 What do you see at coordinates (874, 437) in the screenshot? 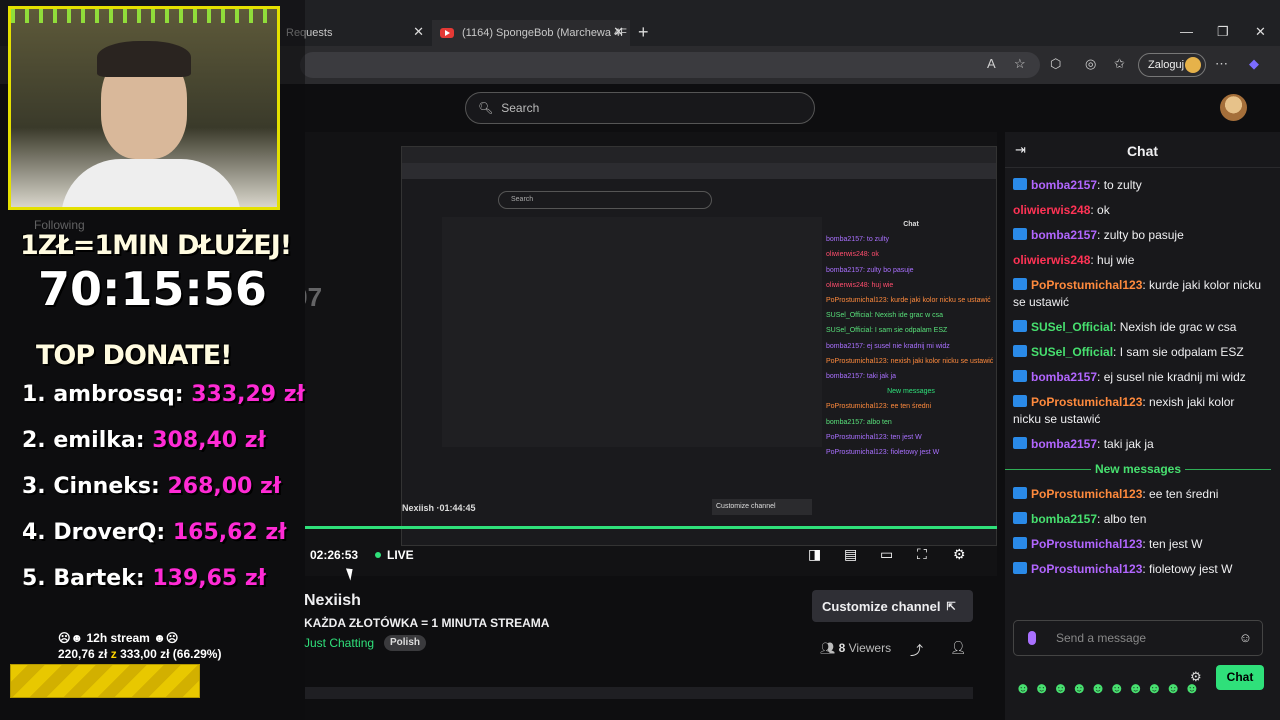
I see `inner-chat-line: PoProstumichal123: ten jest W` at bounding box center [874, 437].